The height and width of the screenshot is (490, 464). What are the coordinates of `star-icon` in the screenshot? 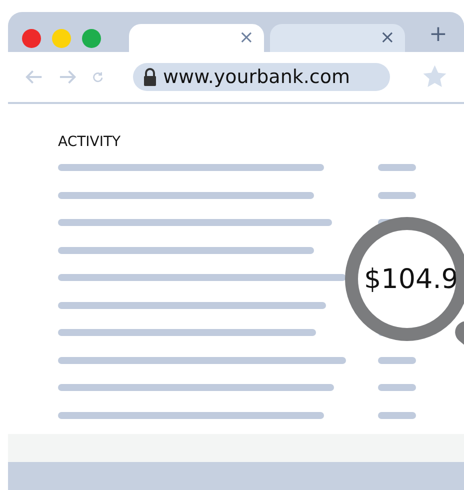 It's located at (435, 77).